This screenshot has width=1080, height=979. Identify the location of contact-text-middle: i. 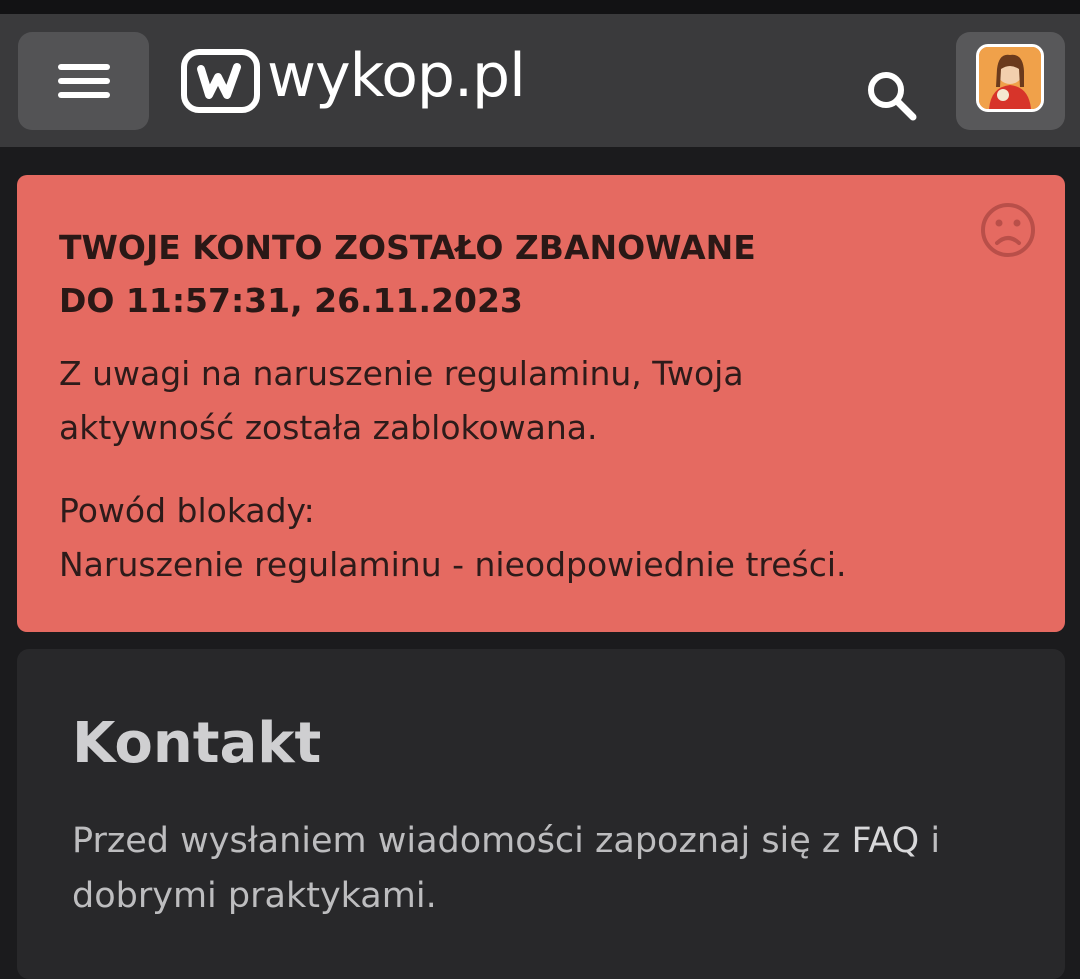
(930, 841).